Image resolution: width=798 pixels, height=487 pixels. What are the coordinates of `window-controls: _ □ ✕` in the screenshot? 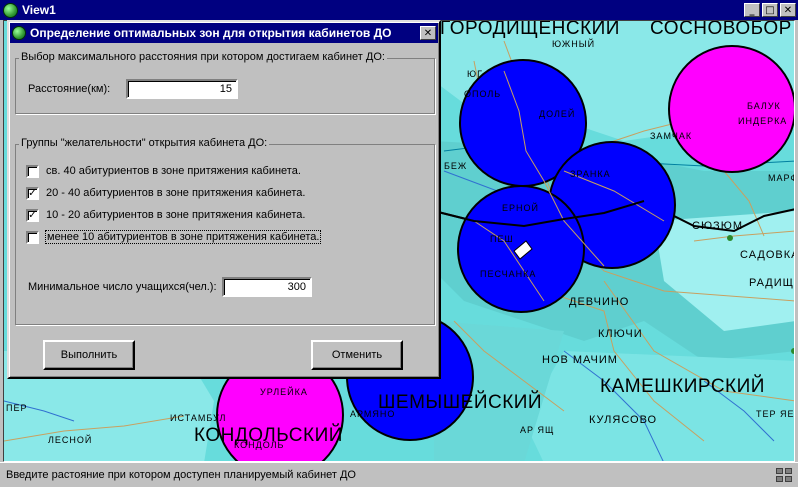 It's located at (771, 10).